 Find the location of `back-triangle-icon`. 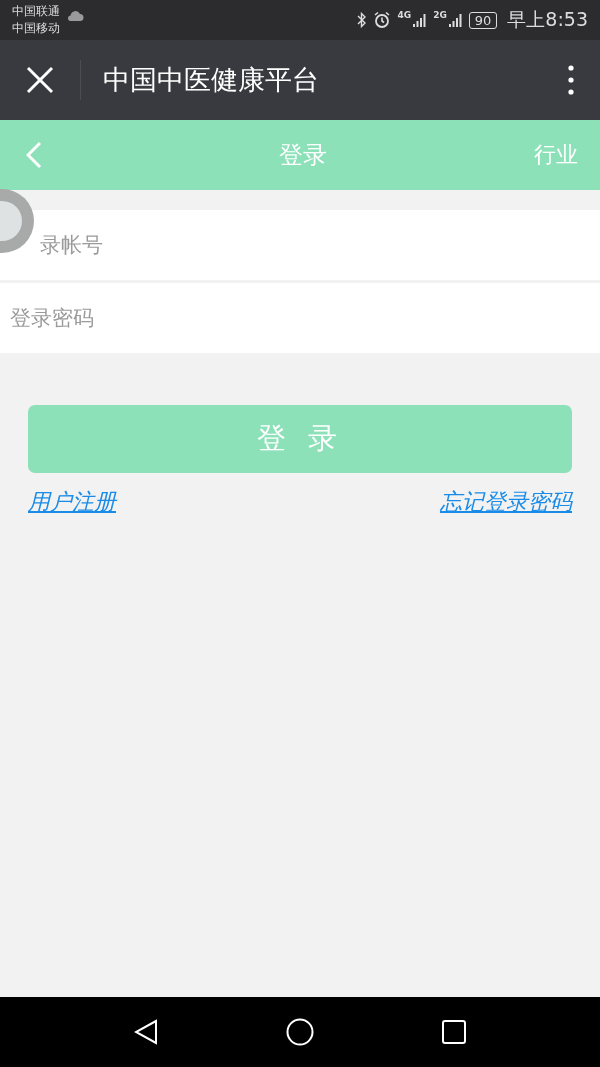

back-triangle-icon is located at coordinates (146, 1032).